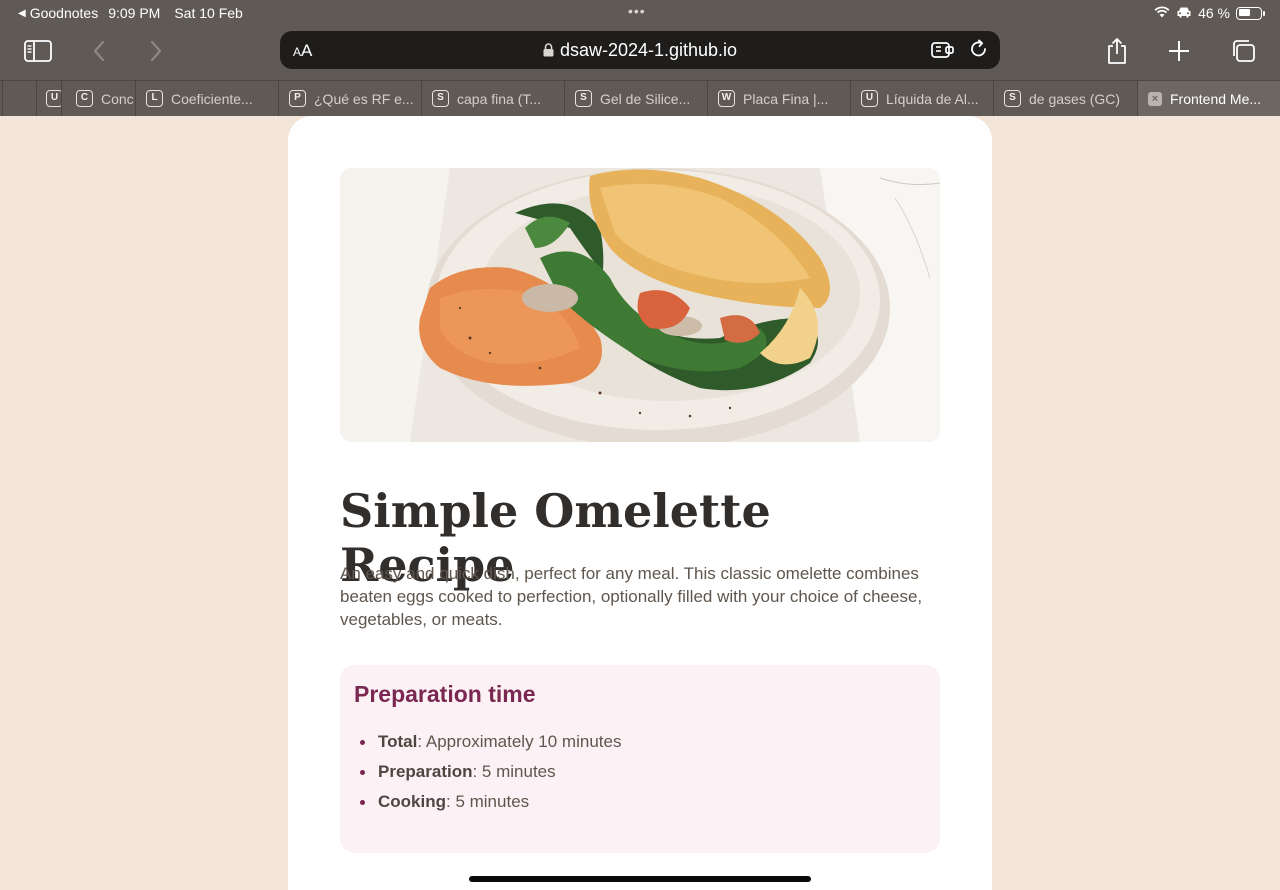 The image size is (1280, 890). Describe the element at coordinates (943, 51) in the screenshot. I see `extensions-icon` at that location.